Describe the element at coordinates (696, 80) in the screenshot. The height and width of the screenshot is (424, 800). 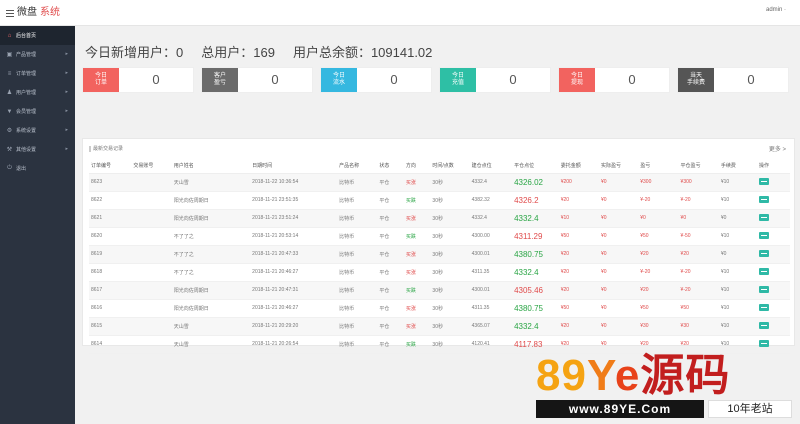
I see `stat-card-label: 当天 手续费` at that location.